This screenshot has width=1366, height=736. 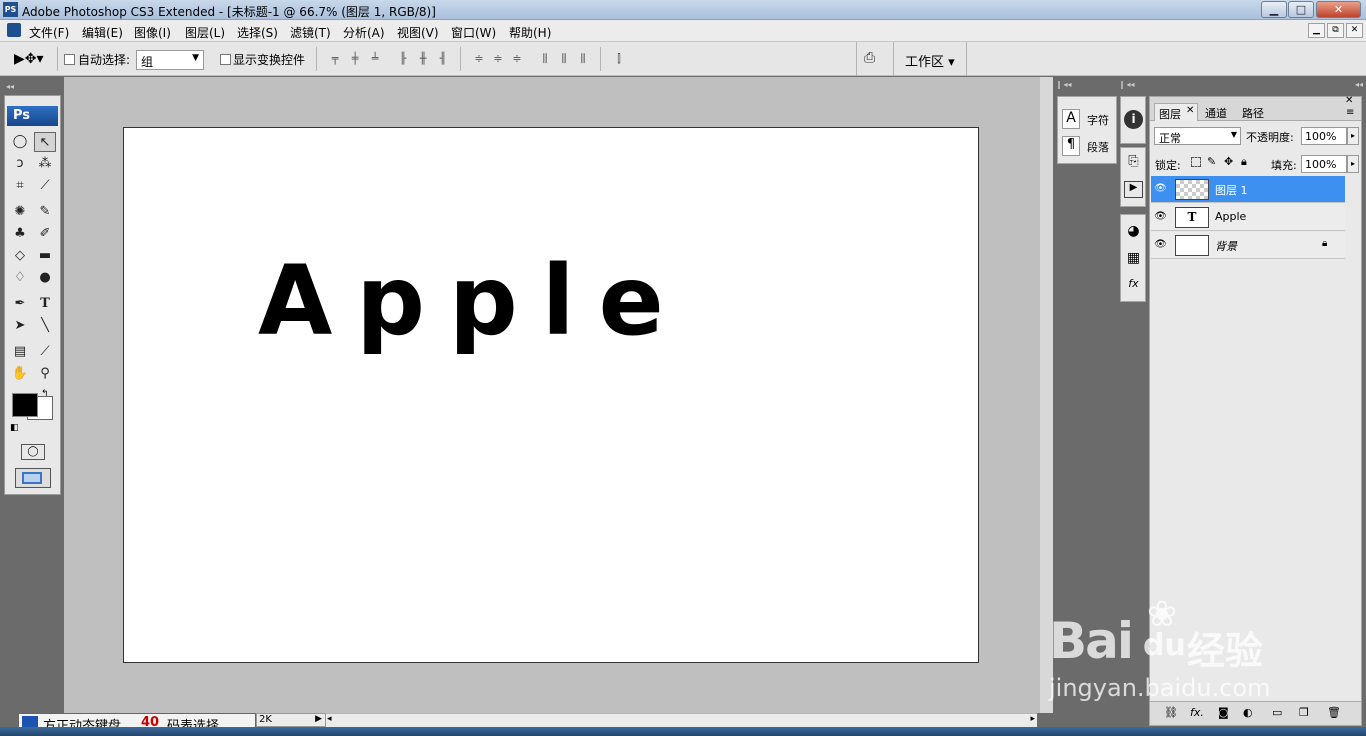 What do you see at coordinates (32, 60) in the screenshot?
I see `move-tool-preset-icon: ▶✥▾` at bounding box center [32, 60].